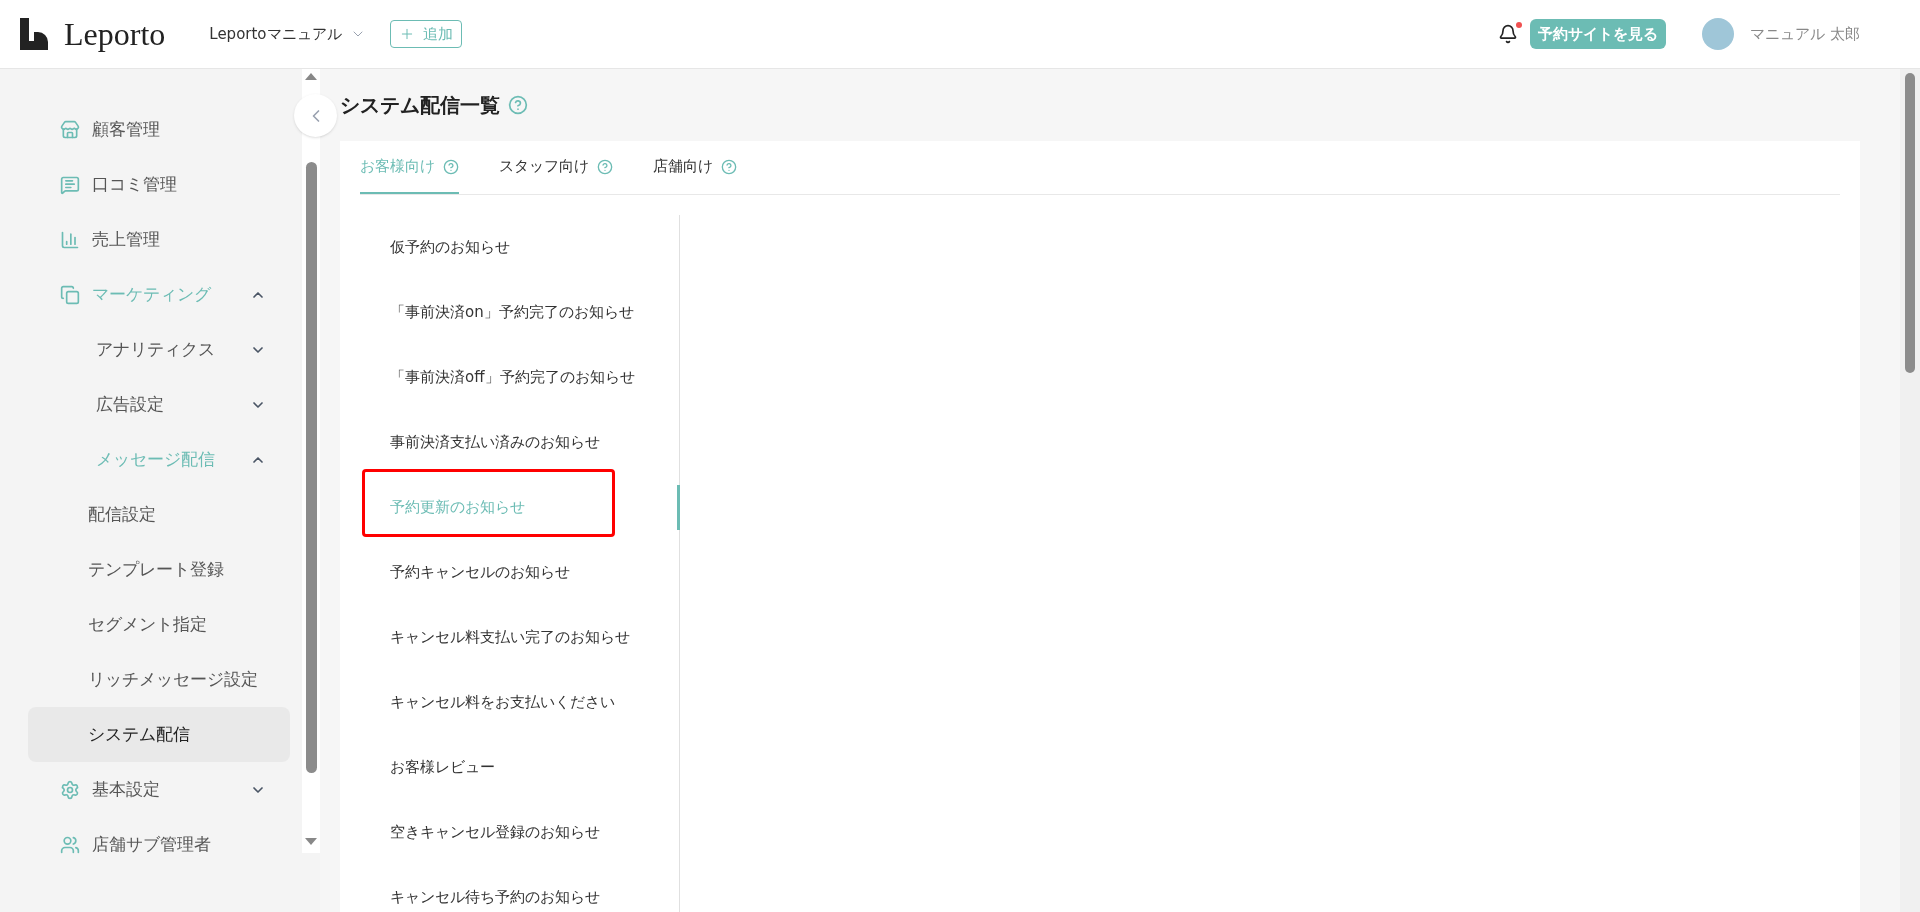 The height and width of the screenshot is (912, 1920). Describe the element at coordinates (70, 184) in the screenshot. I see `chat-icon` at that location.